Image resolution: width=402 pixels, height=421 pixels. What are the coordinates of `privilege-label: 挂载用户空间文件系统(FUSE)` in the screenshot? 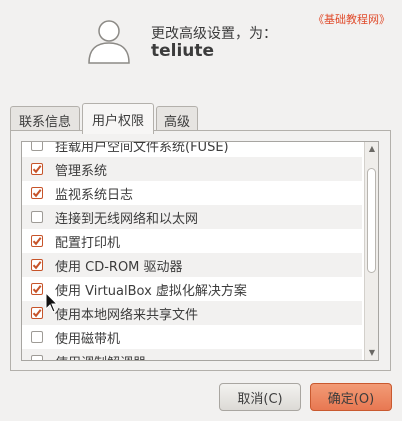 It's located at (142, 148).